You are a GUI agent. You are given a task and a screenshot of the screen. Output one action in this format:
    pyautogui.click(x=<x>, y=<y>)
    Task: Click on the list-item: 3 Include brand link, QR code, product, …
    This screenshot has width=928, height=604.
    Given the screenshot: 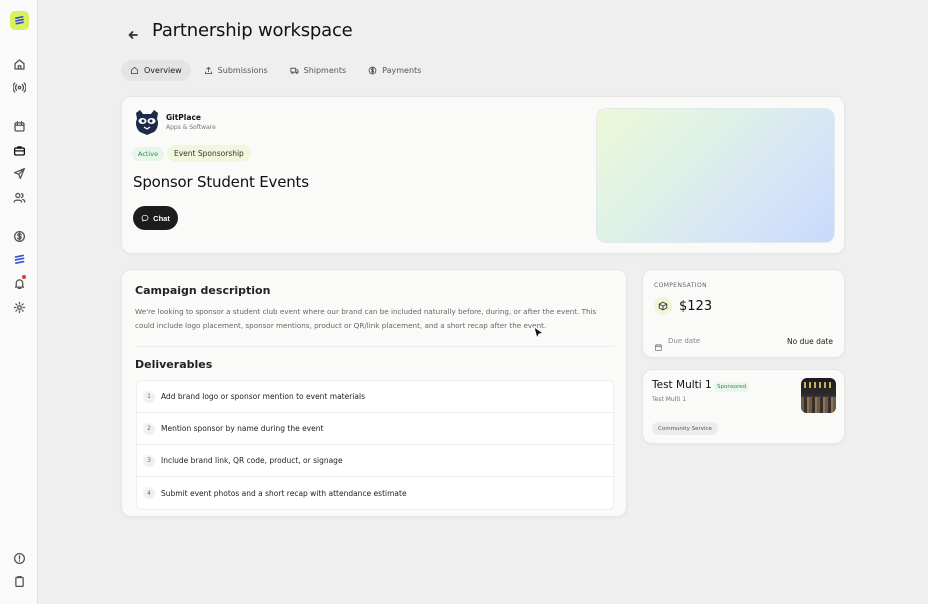 What is the action you would take?
    pyautogui.click(x=375, y=461)
    